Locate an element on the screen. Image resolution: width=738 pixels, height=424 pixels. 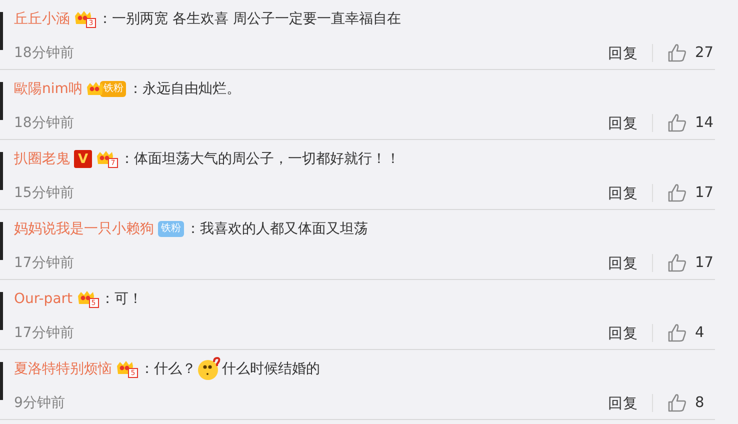
comment-text: ：什么？ is located at coordinates (168, 369).